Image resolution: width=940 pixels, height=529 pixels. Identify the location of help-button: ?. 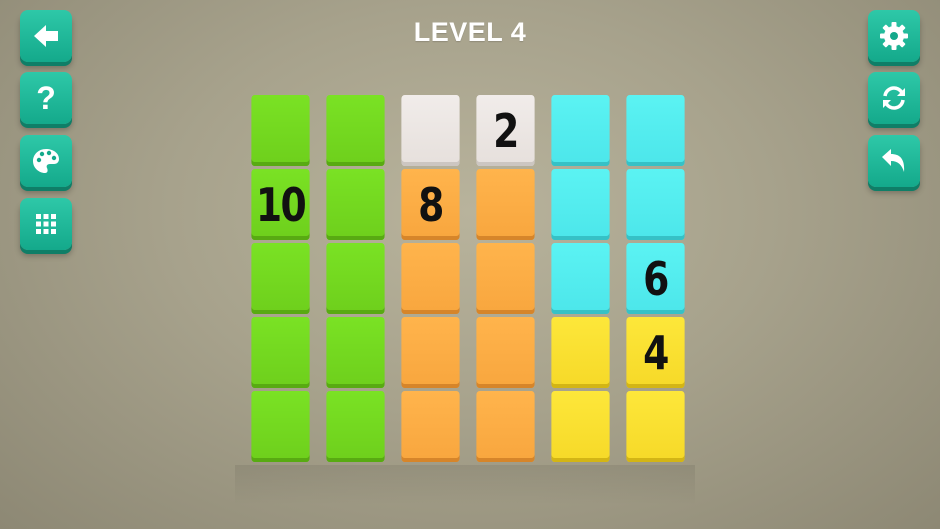
(46, 98).